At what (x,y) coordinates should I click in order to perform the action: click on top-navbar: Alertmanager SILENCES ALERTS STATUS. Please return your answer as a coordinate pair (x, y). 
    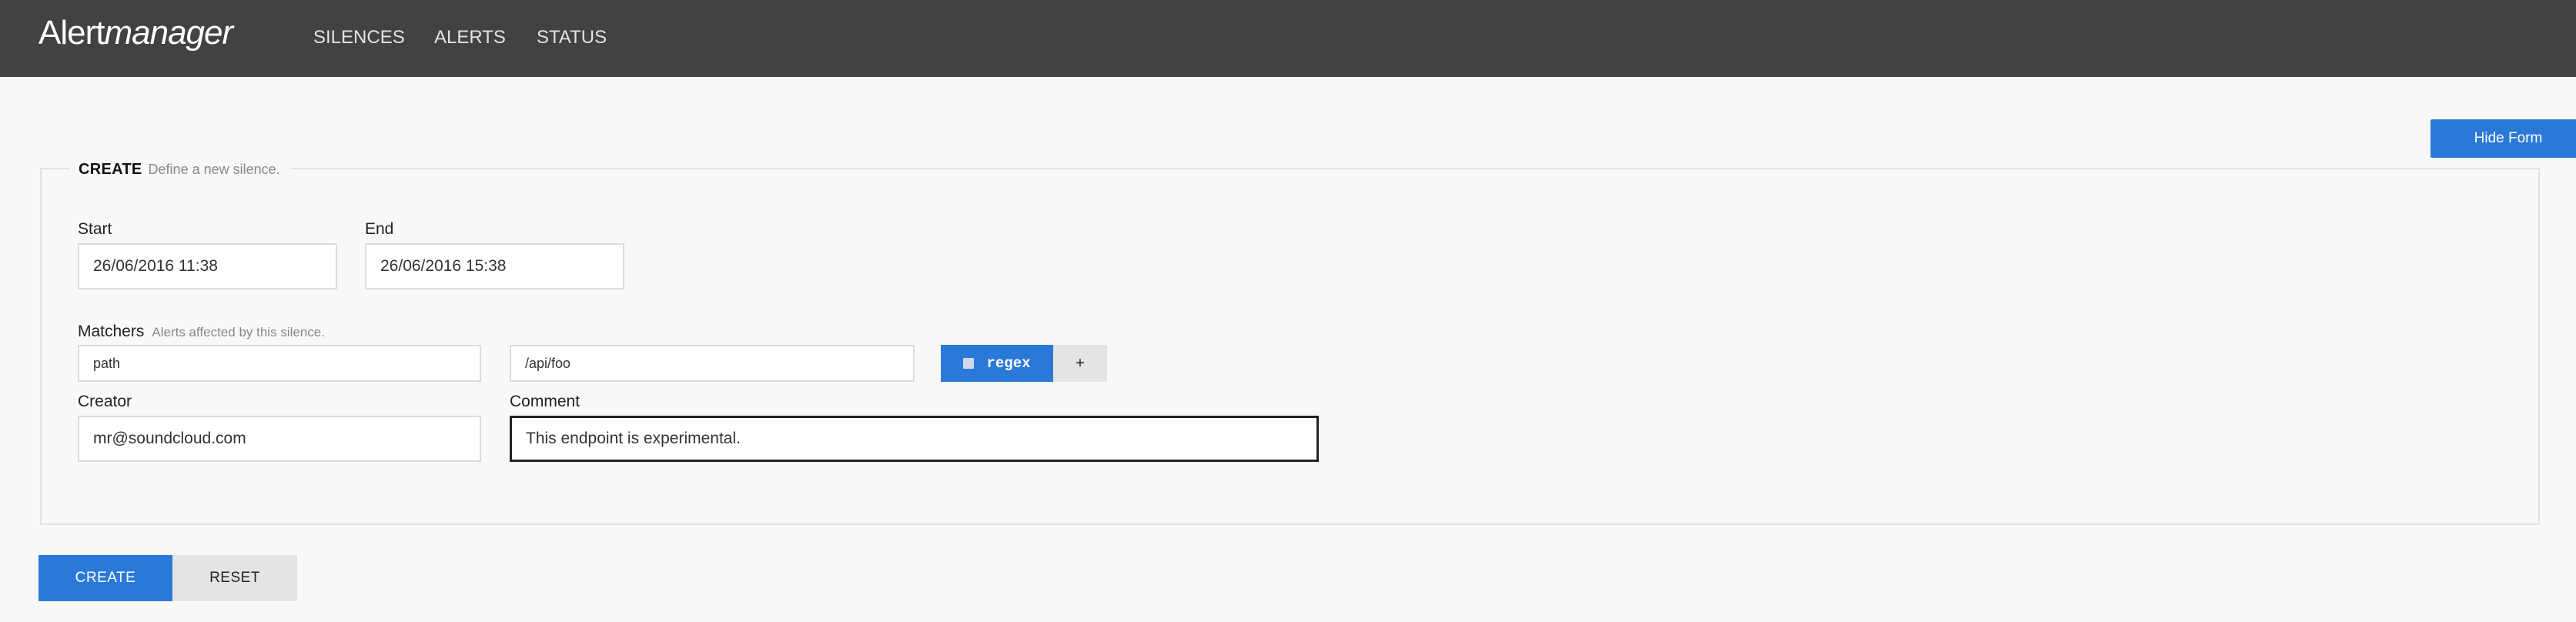
    Looking at the image, I should click on (1288, 38).